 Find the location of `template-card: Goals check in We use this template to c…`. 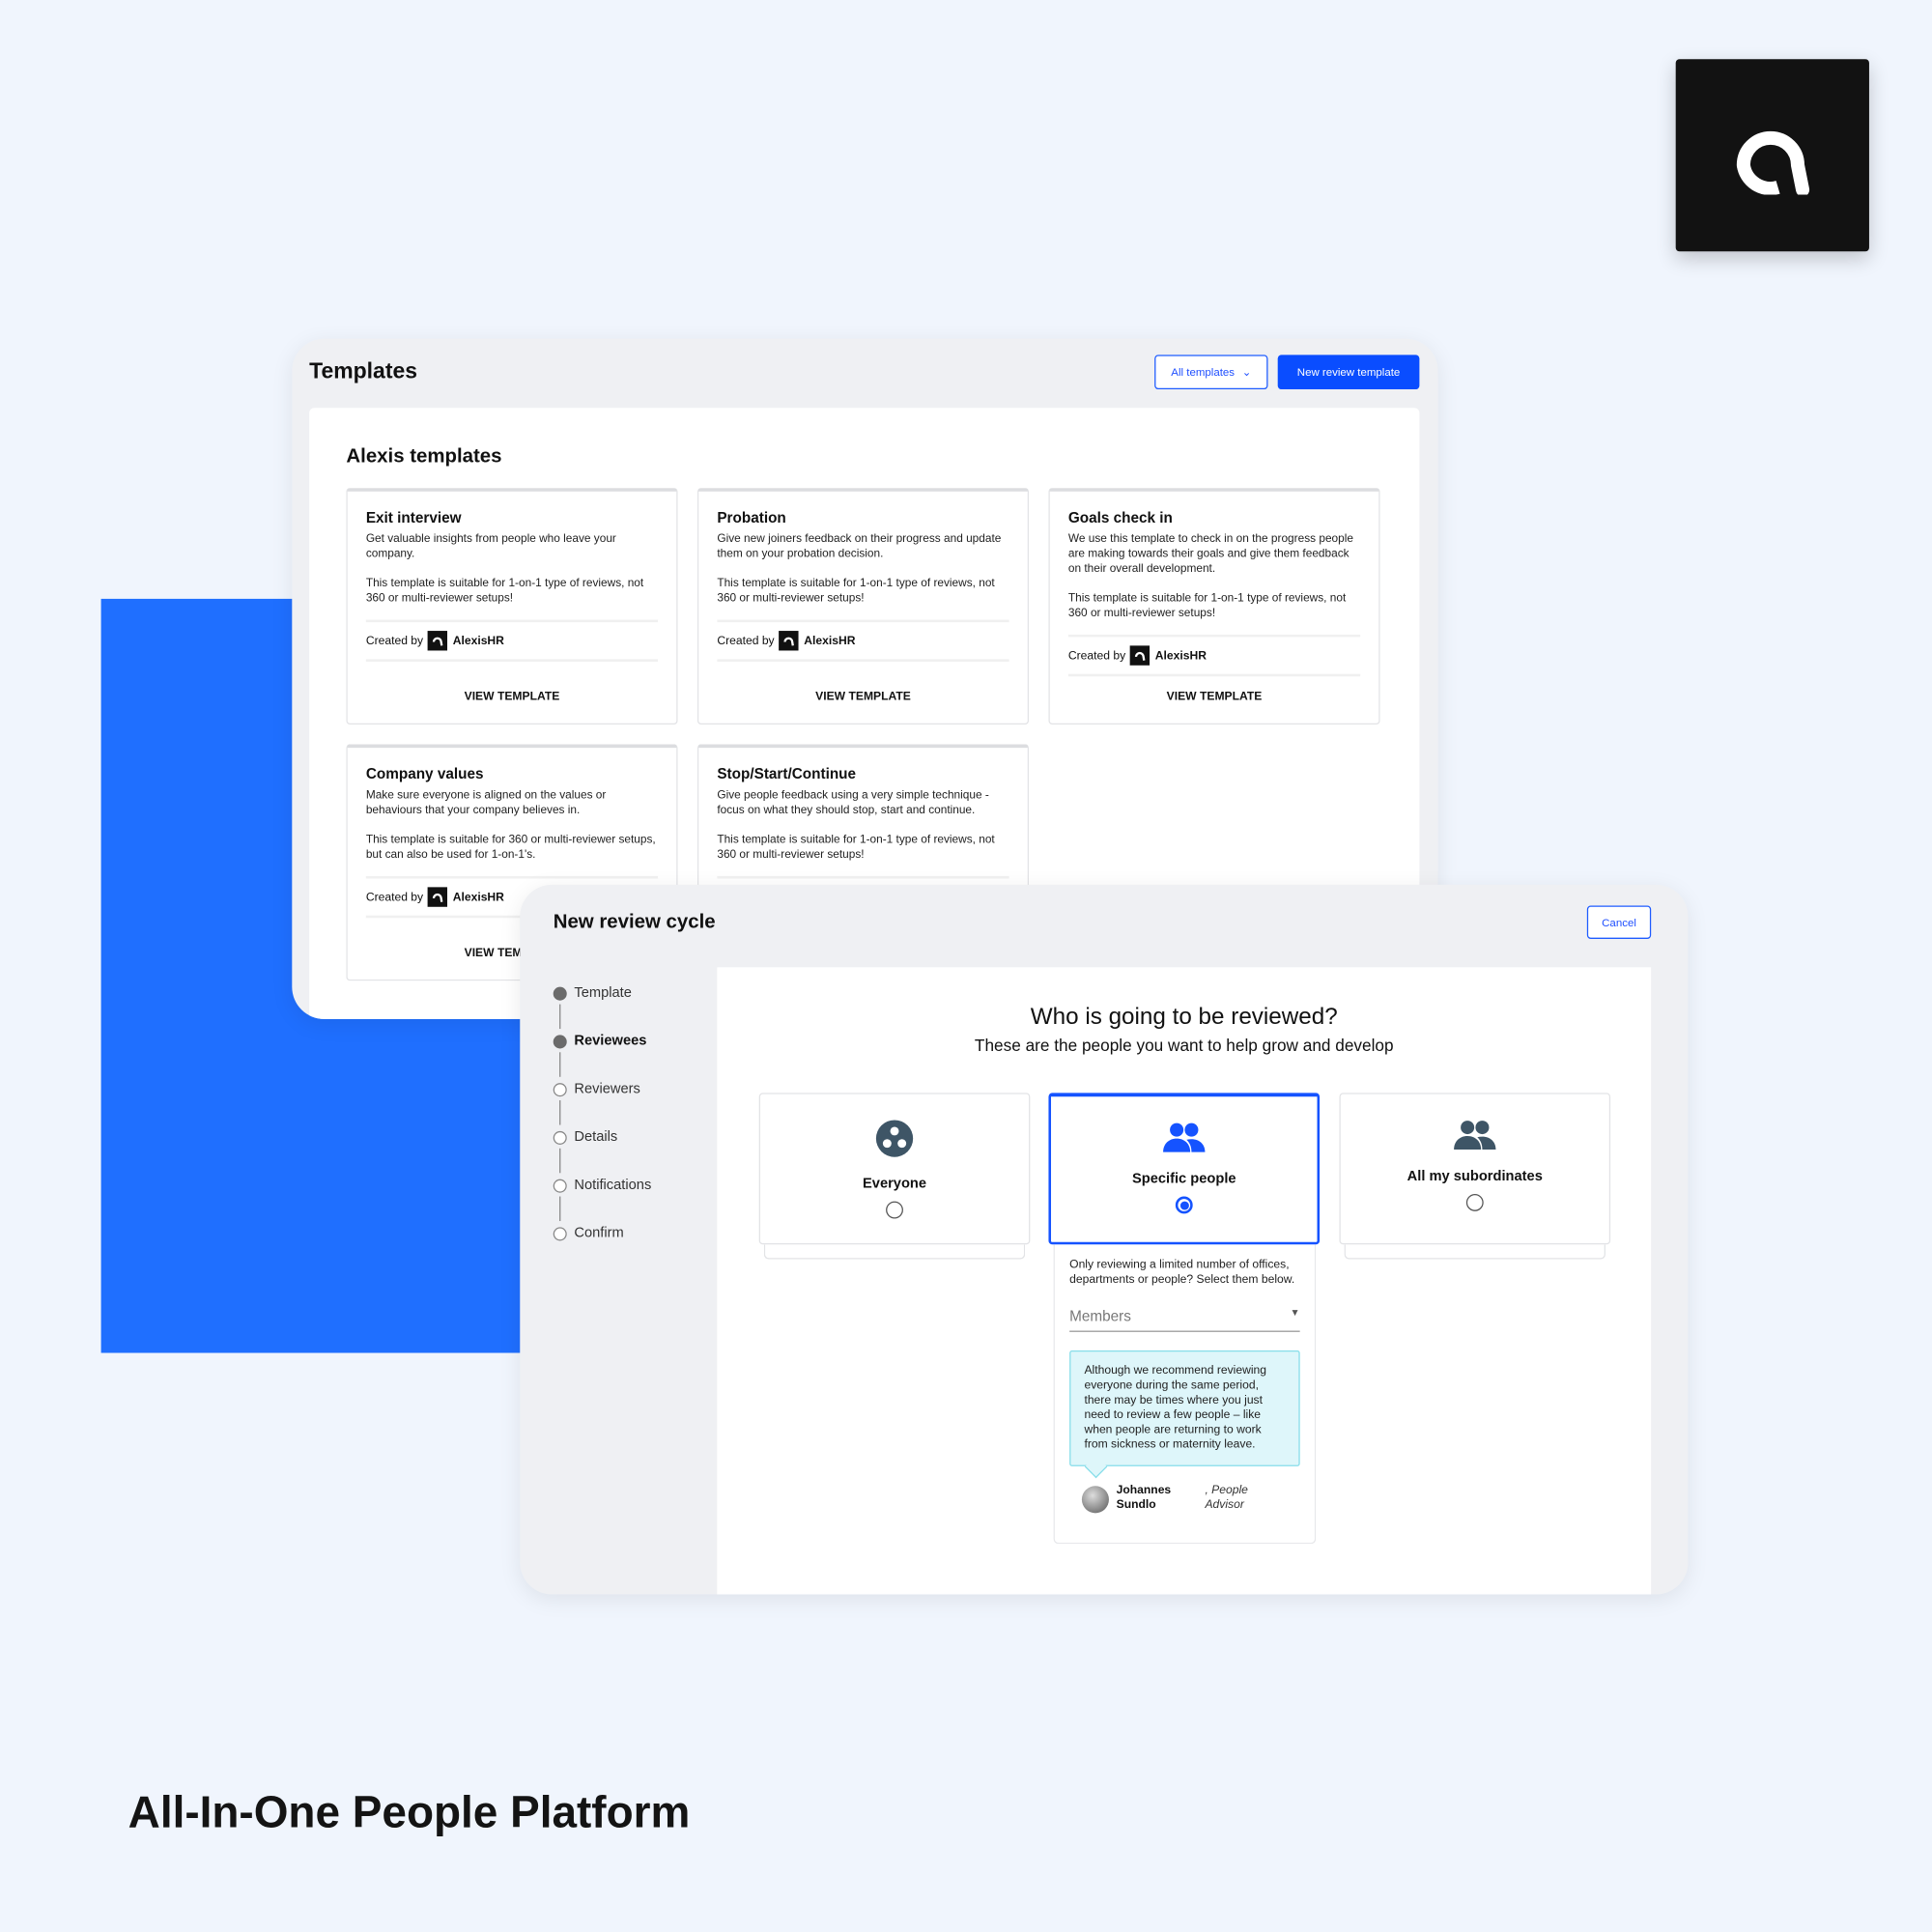

template-card: Goals check in We use this template to c… is located at coordinates (1214, 606).